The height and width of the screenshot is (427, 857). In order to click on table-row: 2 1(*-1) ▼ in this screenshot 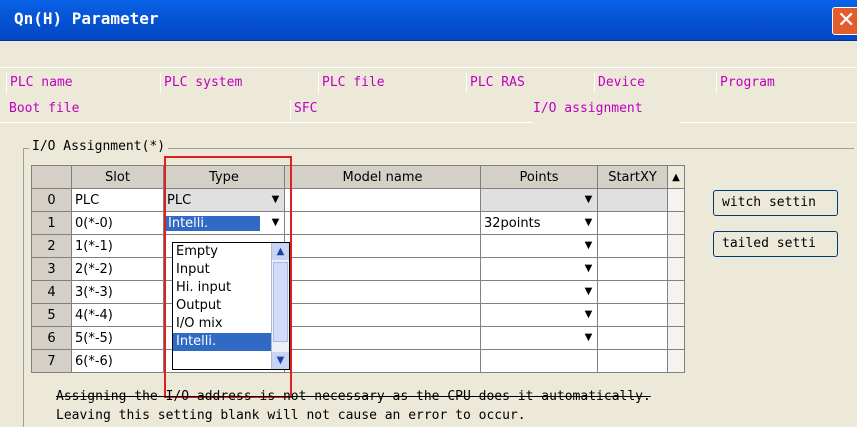, I will do `click(358, 246)`.